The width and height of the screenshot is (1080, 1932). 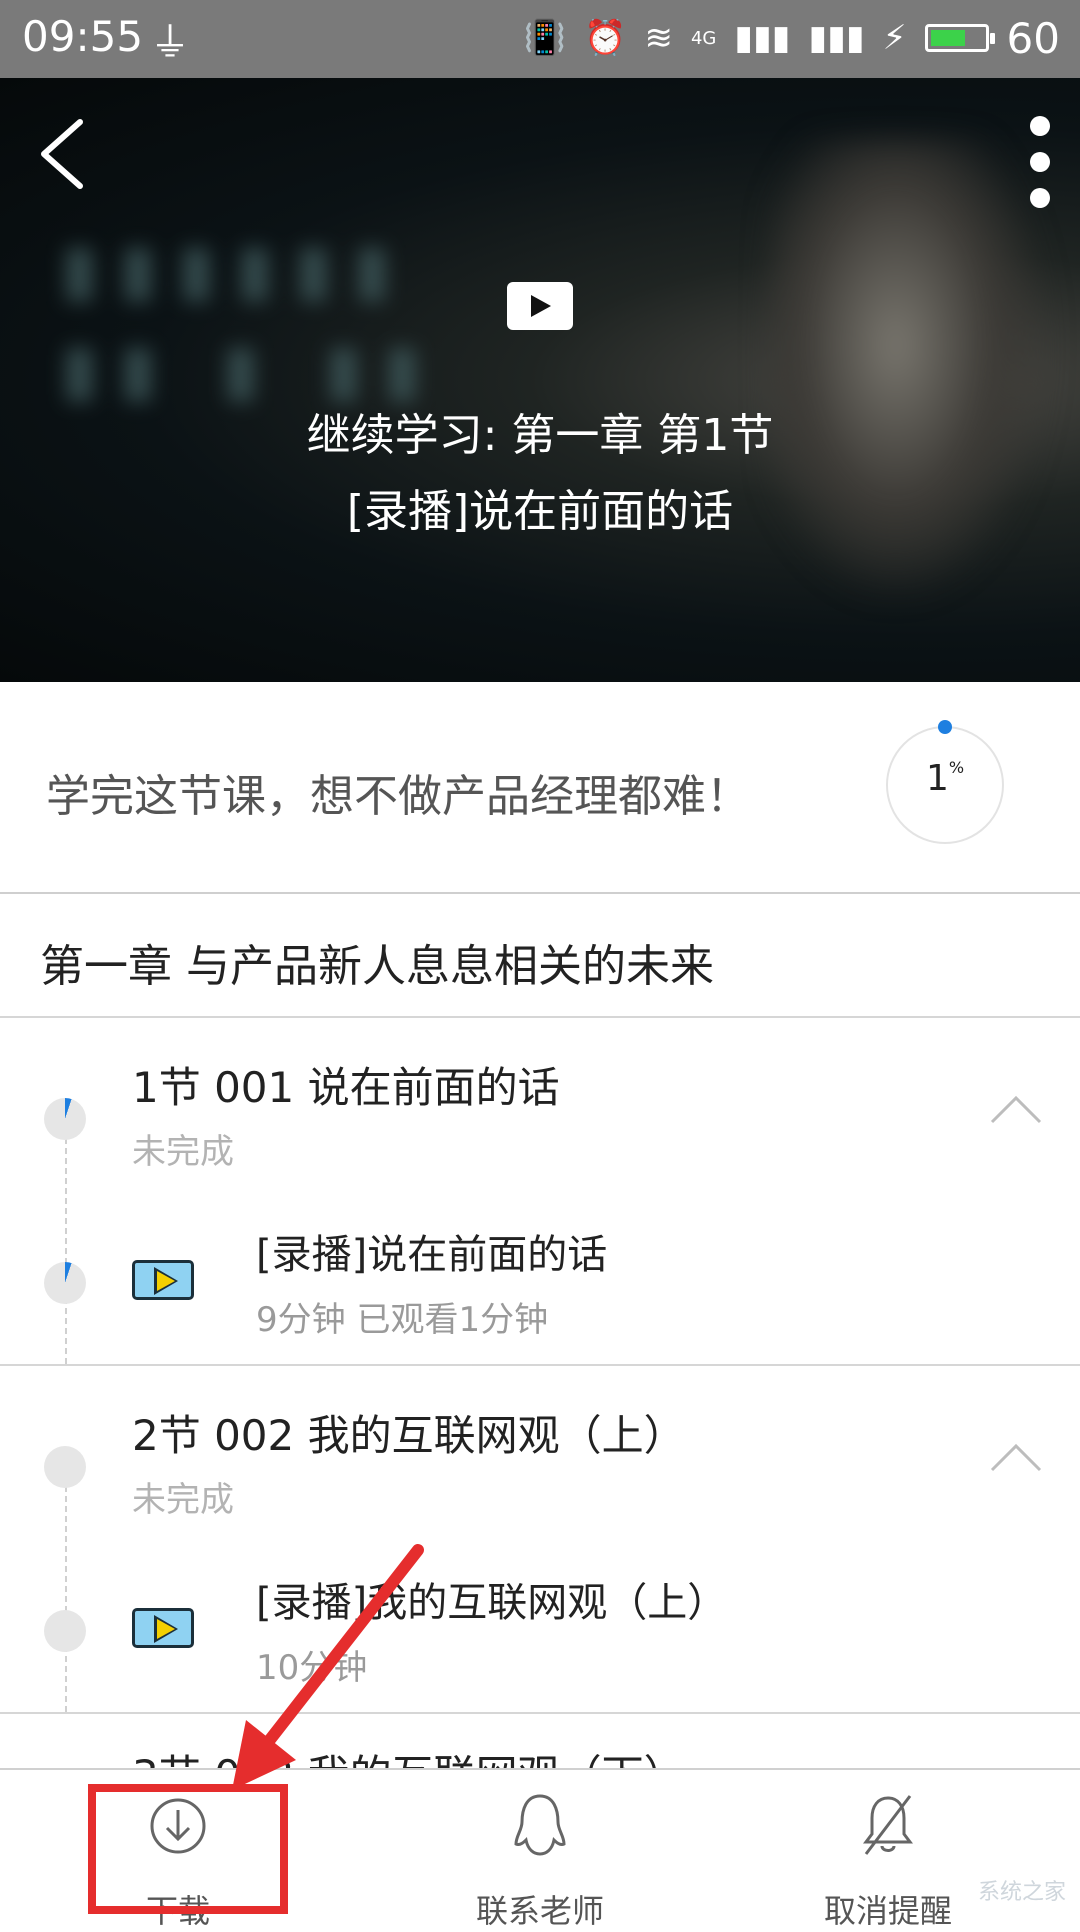 I want to click on wifi-icon: ≋, so click(x=658, y=38).